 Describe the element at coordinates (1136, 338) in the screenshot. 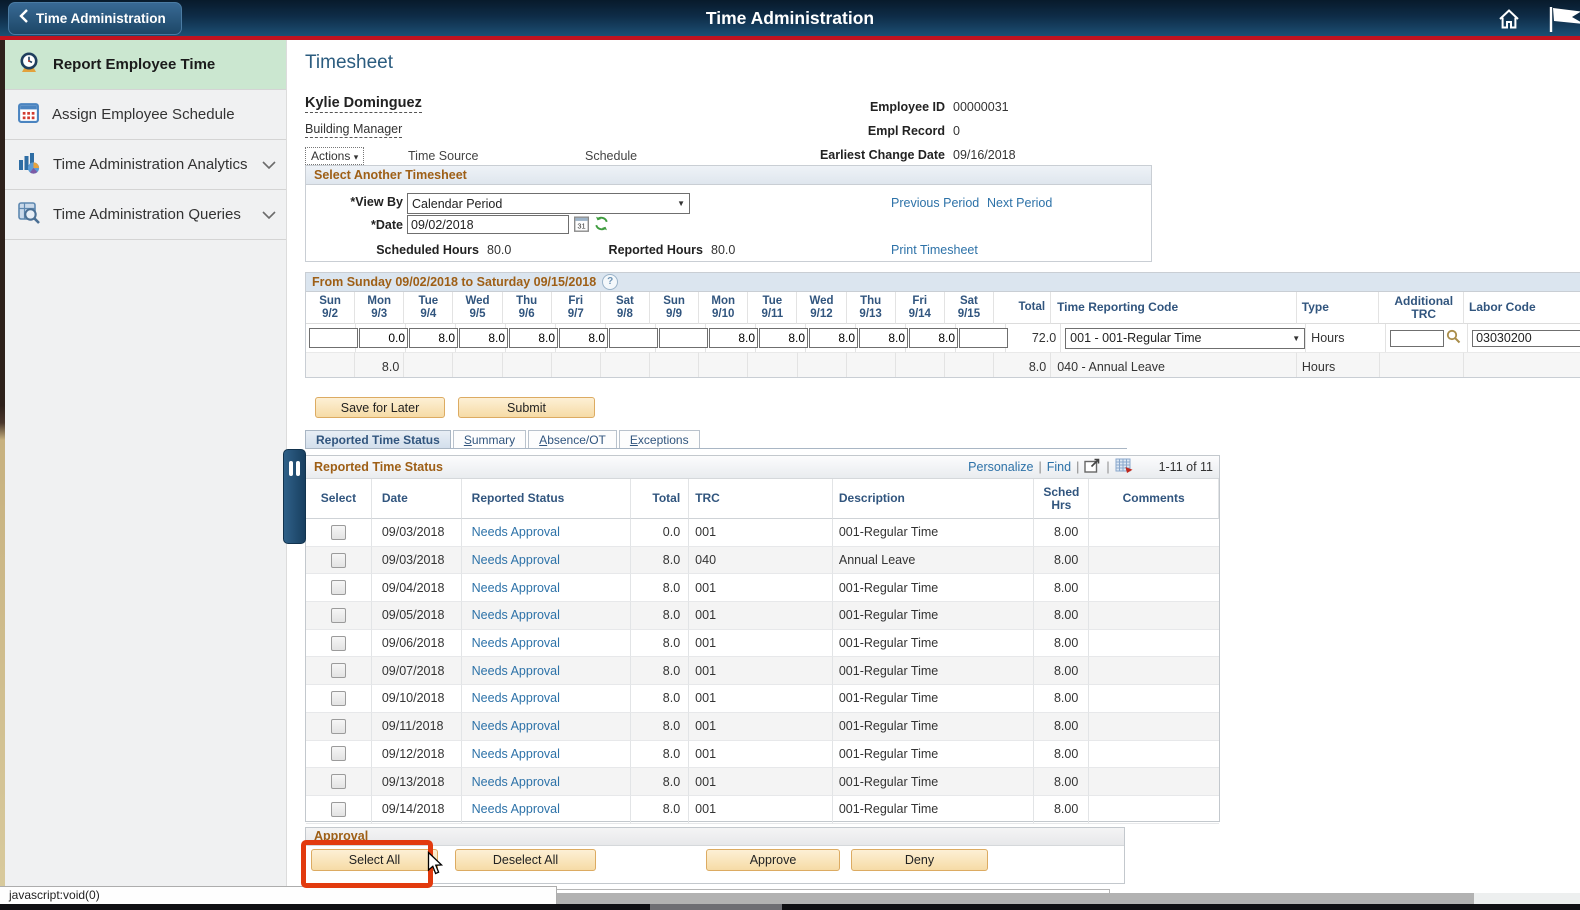

I see `trc-dropdown-value: 001 - 001-Regular Time` at that location.